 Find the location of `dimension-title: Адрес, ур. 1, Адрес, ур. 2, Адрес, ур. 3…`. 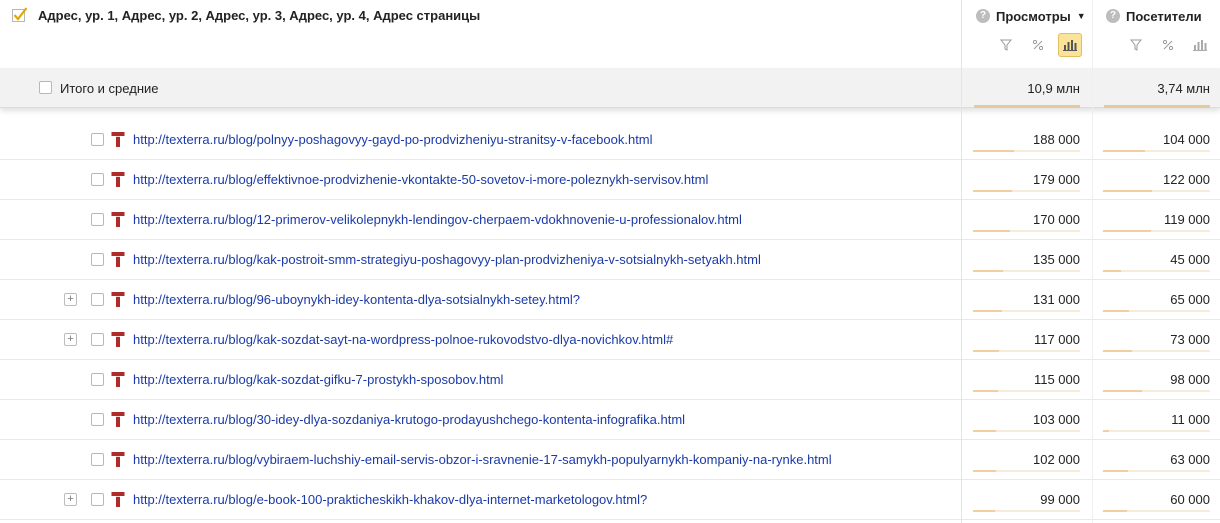

dimension-title: Адрес, ур. 1, Адрес, ур. 2, Адрес, ур. 3… is located at coordinates (259, 15).